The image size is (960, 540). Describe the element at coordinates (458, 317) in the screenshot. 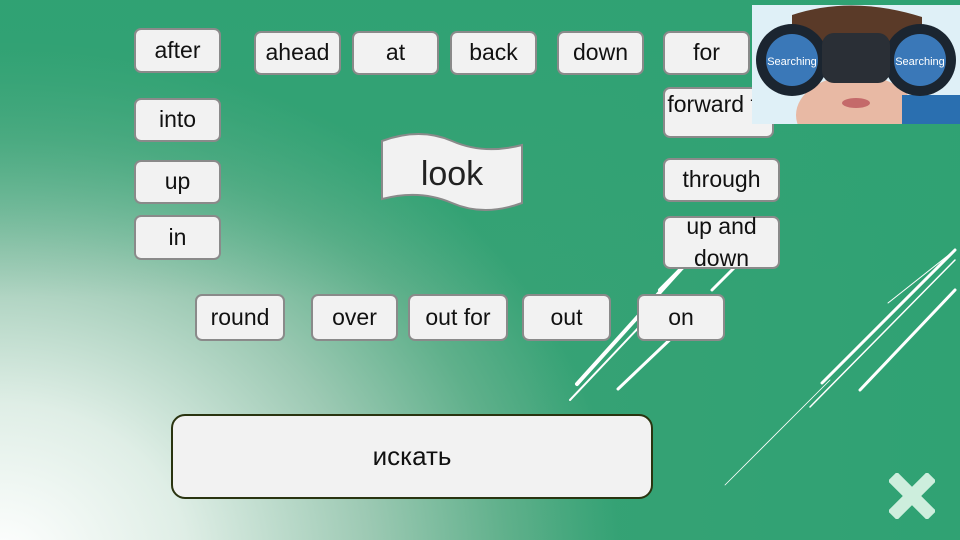

I see `word-card-out-for: out for` at that location.